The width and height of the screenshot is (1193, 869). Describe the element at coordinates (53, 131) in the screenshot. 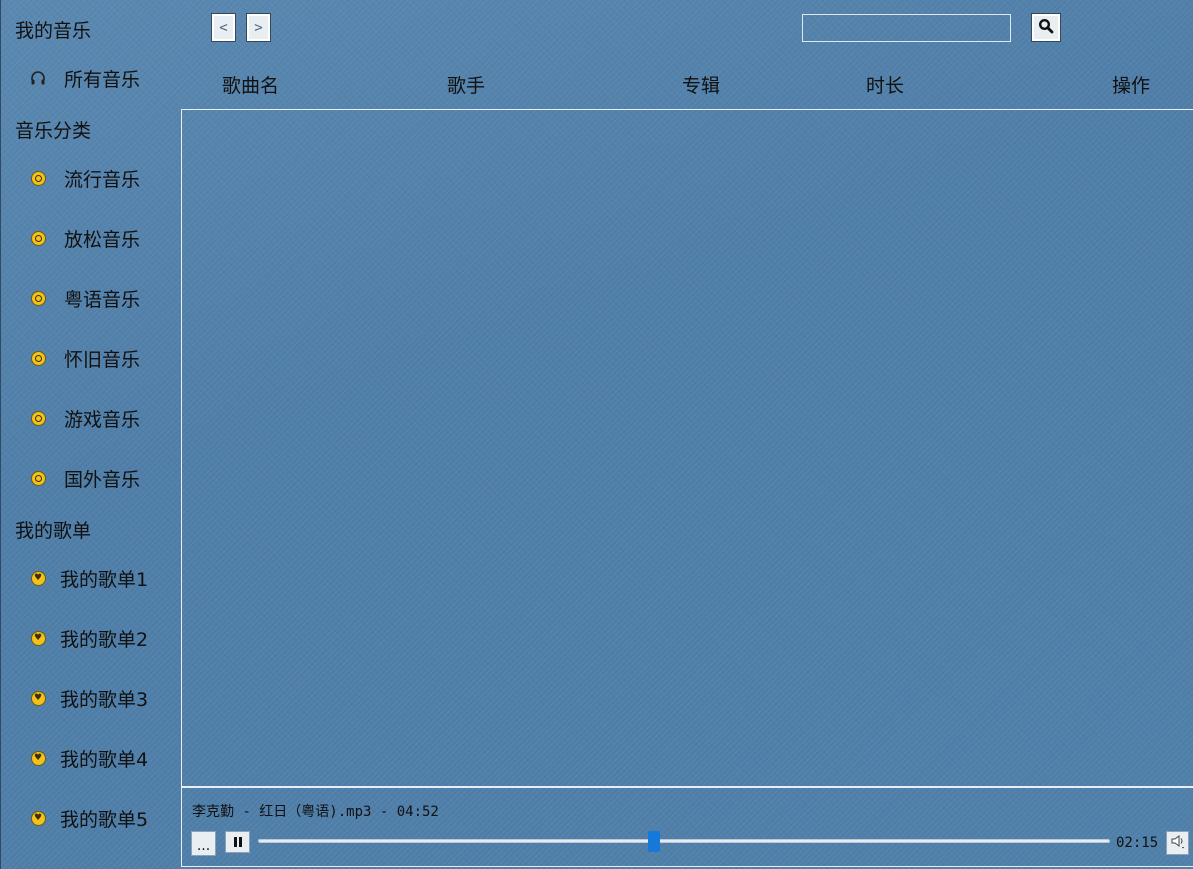

I see `category-title: 音乐分类` at that location.